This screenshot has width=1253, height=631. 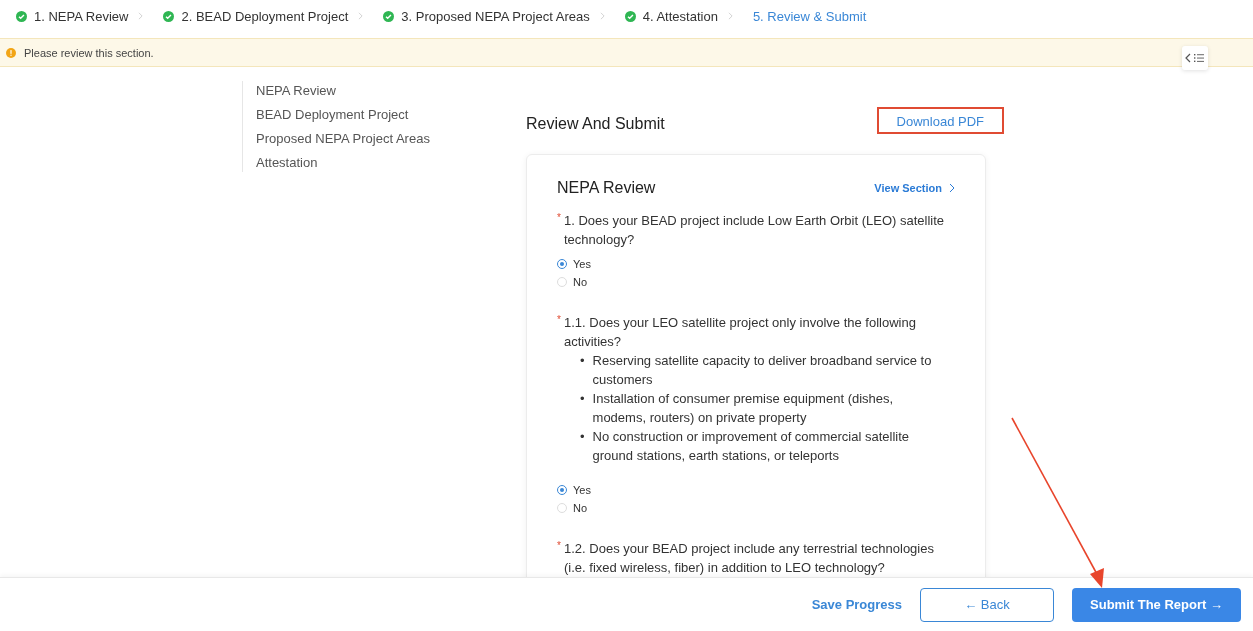 What do you see at coordinates (671, 16) in the screenshot?
I see `step-tab: 4. Attestation` at bounding box center [671, 16].